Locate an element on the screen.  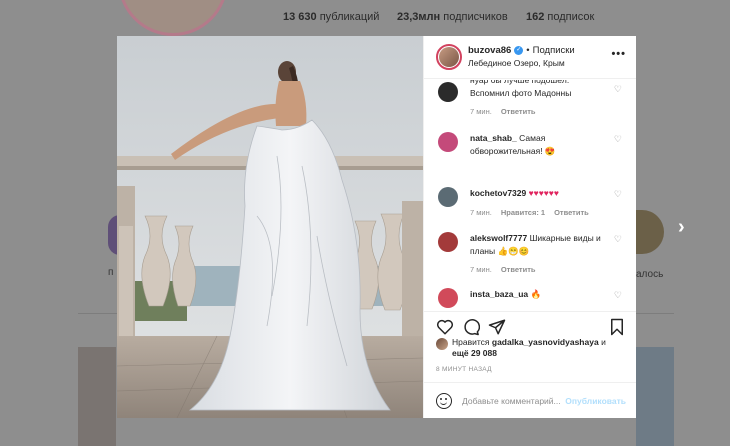
save-bookmark-icon is located at coordinates (617, 327).